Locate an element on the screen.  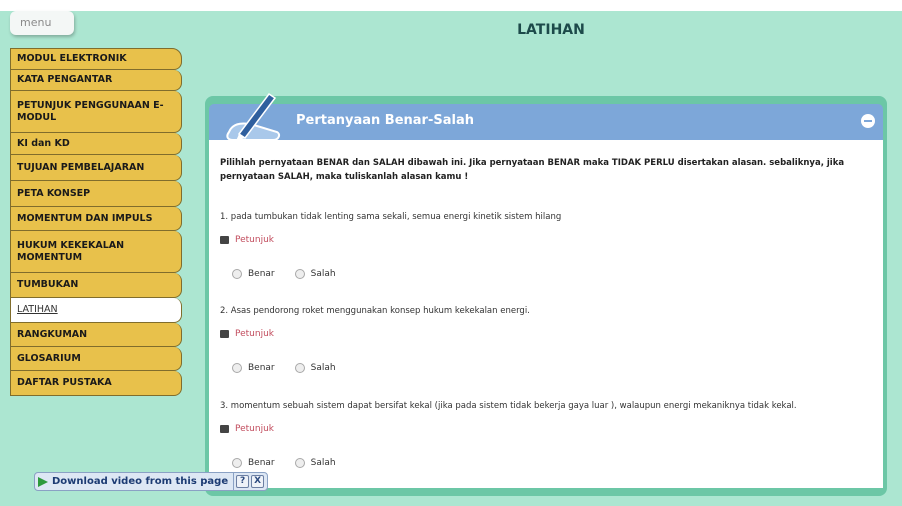
download-label: Download video from this page is located at coordinates (140, 481).